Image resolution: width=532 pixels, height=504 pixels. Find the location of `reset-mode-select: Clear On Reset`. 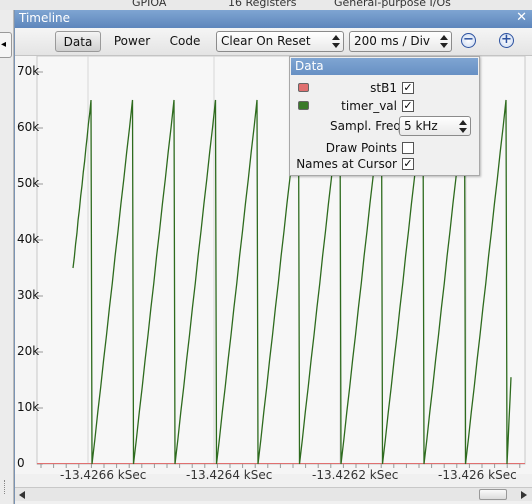

reset-mode-select: Clear On Reset is located at coordinates (280, 41).